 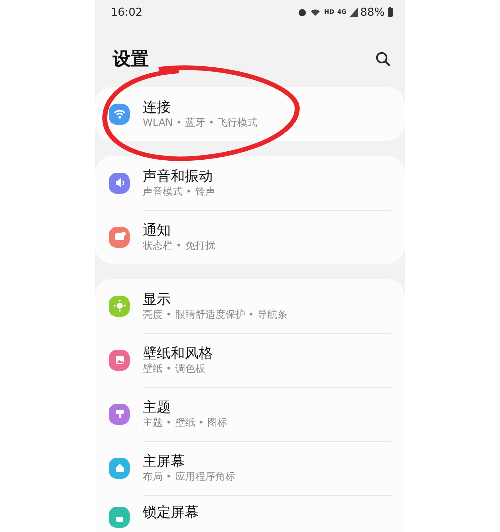 What do you see at coordinates (250, 306) in the screenshot?
I see `settings-item: 显示 亮度 • 眼睛舒适度保护 • 导航条` at bounding box center [250, 306].